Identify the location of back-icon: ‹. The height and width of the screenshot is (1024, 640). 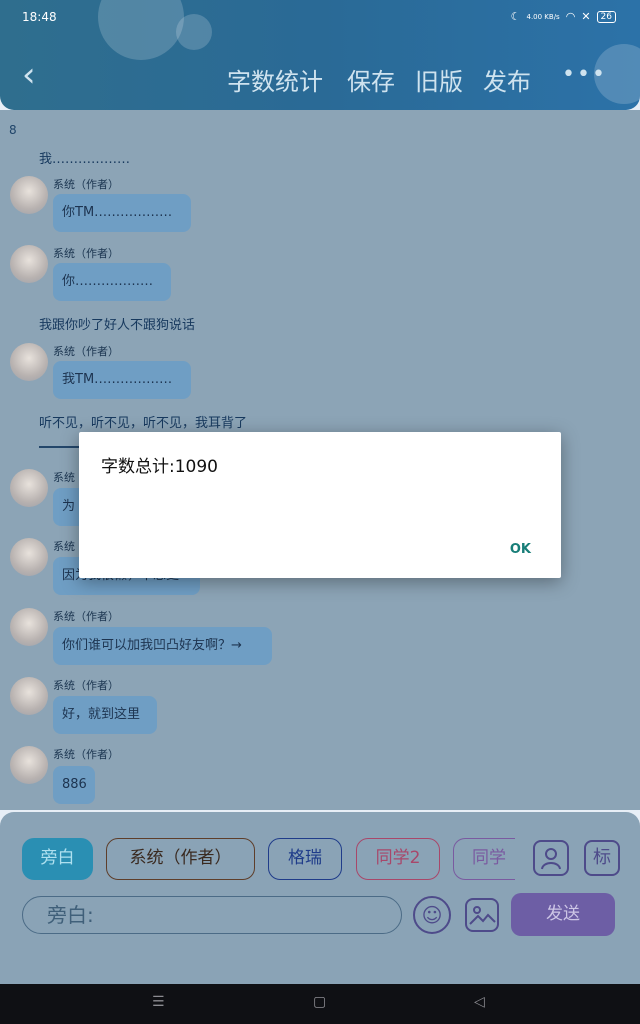
(37, 76).